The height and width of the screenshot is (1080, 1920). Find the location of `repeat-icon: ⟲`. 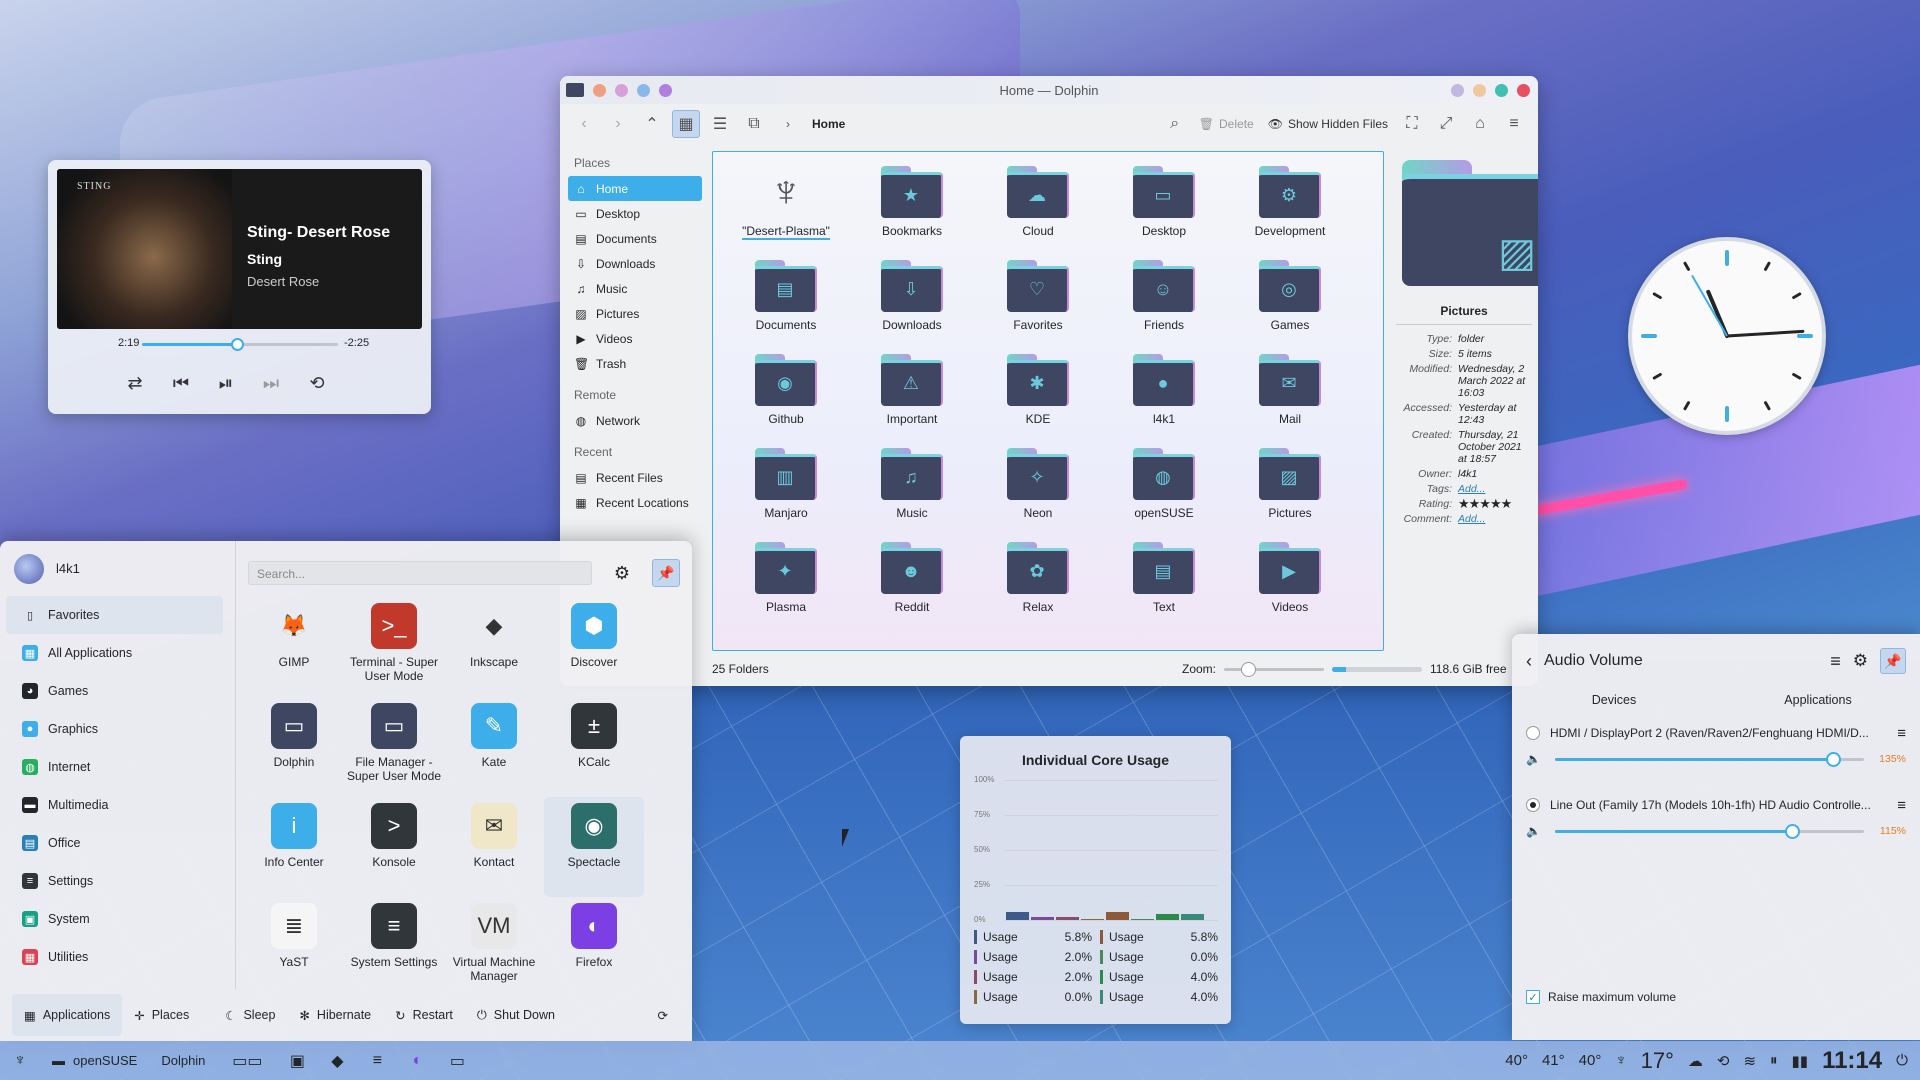

repeat-icon: ⟲ is located at coordinates (317, 383).